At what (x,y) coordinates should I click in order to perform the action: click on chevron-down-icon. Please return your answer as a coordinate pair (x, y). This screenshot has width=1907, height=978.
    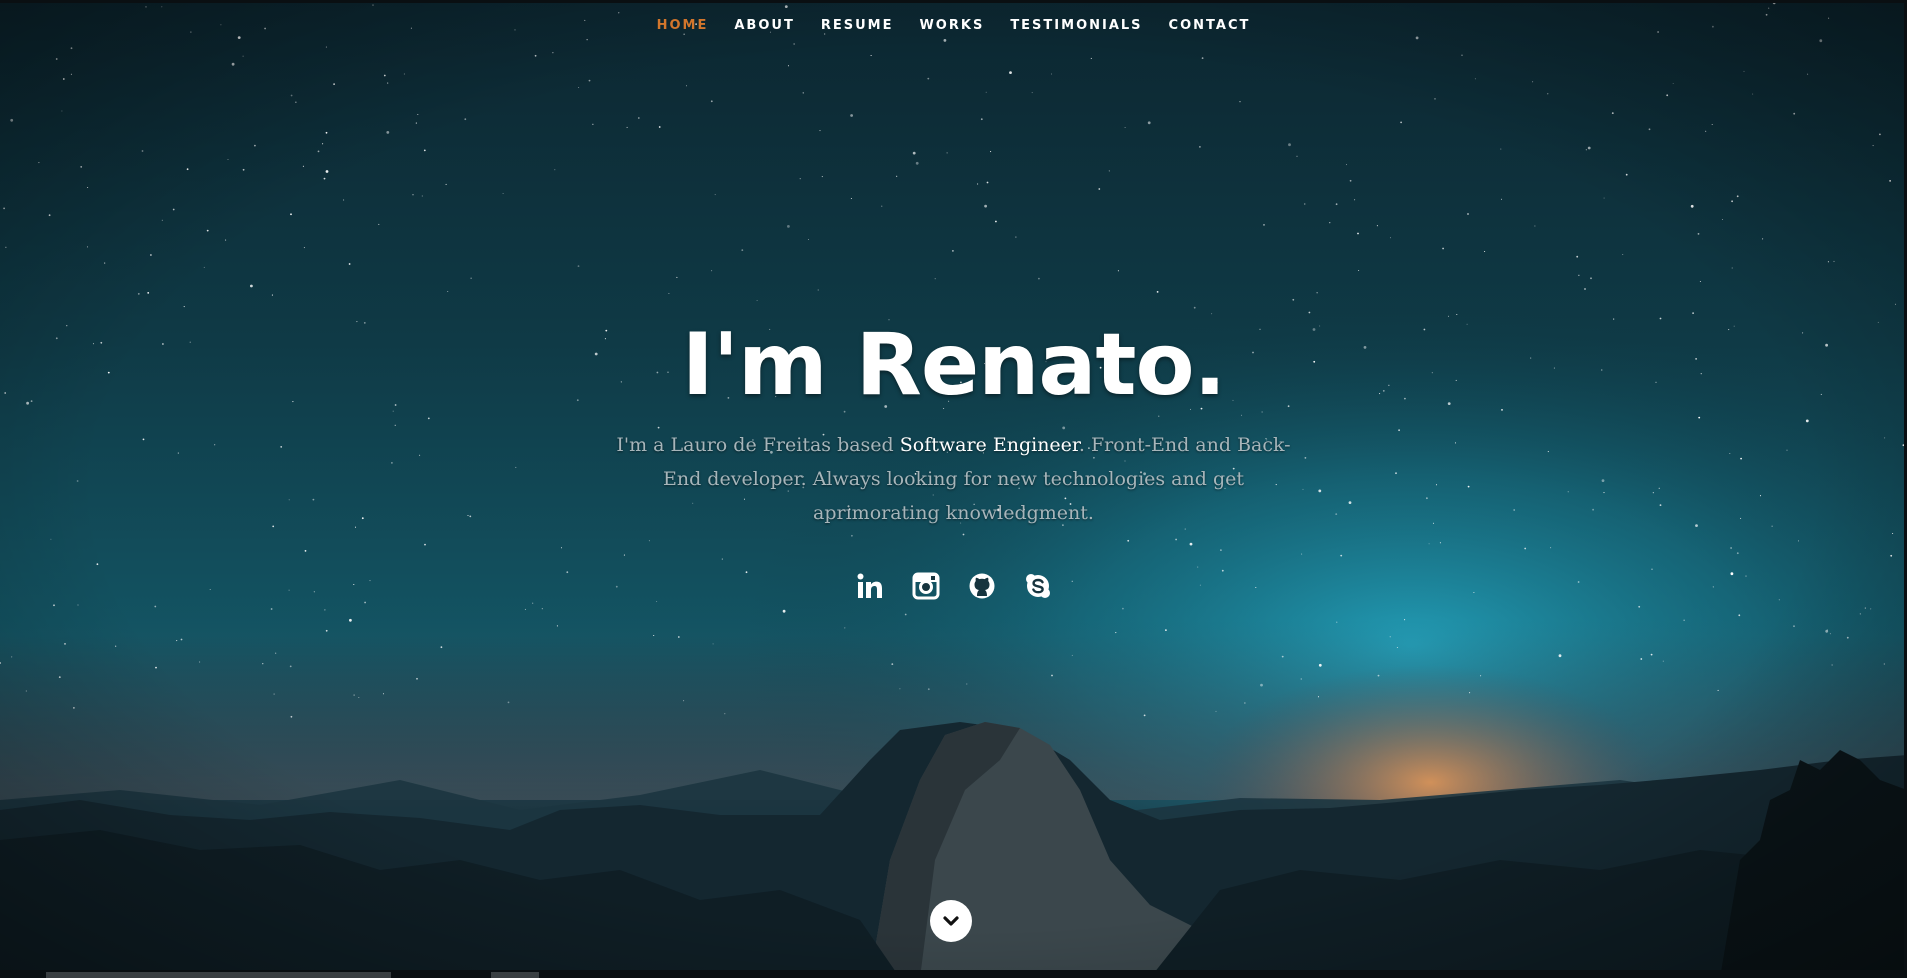
    Looking at the image, I should click on (951, 921).